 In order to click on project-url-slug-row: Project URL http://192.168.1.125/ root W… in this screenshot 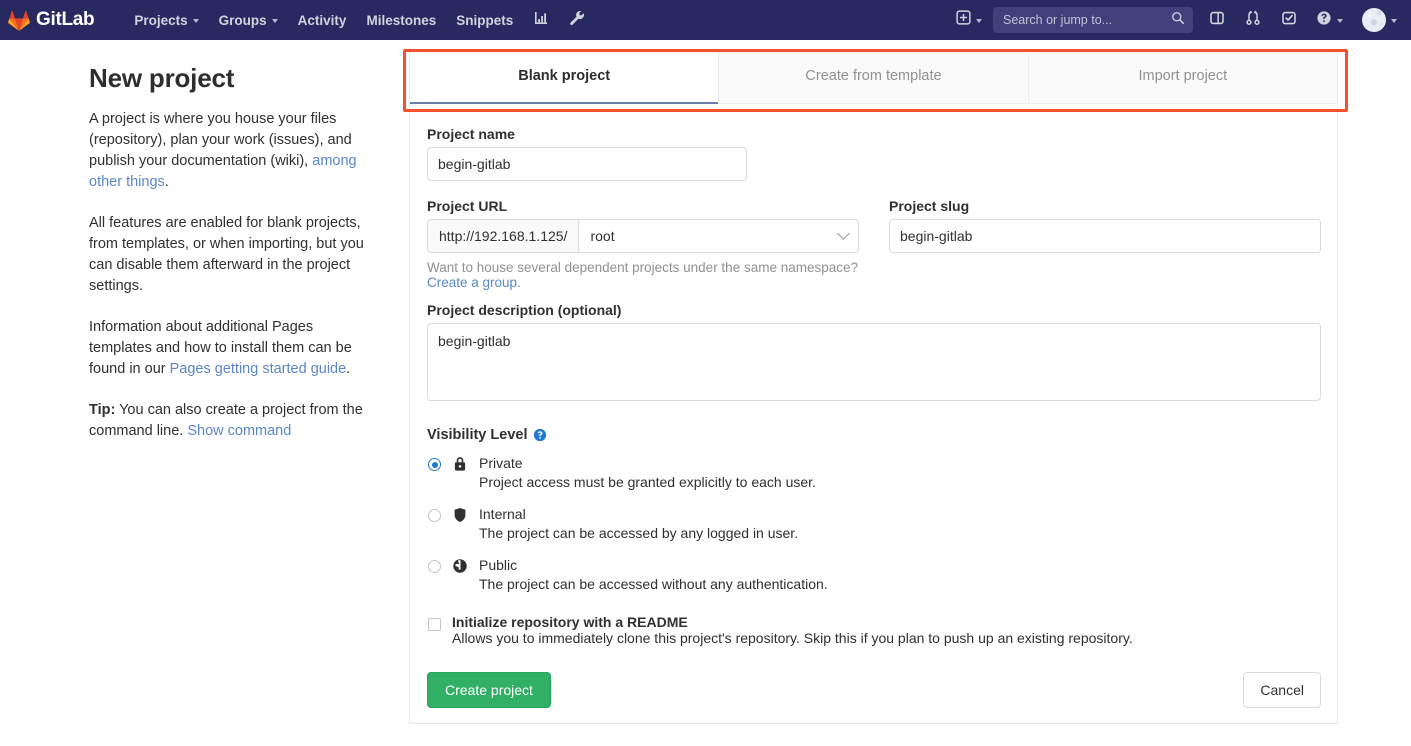, I will do `click(874, 244)`.